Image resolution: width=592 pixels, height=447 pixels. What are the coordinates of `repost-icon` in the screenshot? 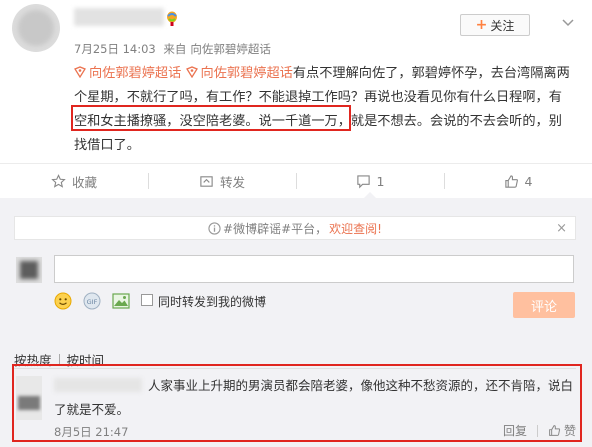 It's located at (206, 181).